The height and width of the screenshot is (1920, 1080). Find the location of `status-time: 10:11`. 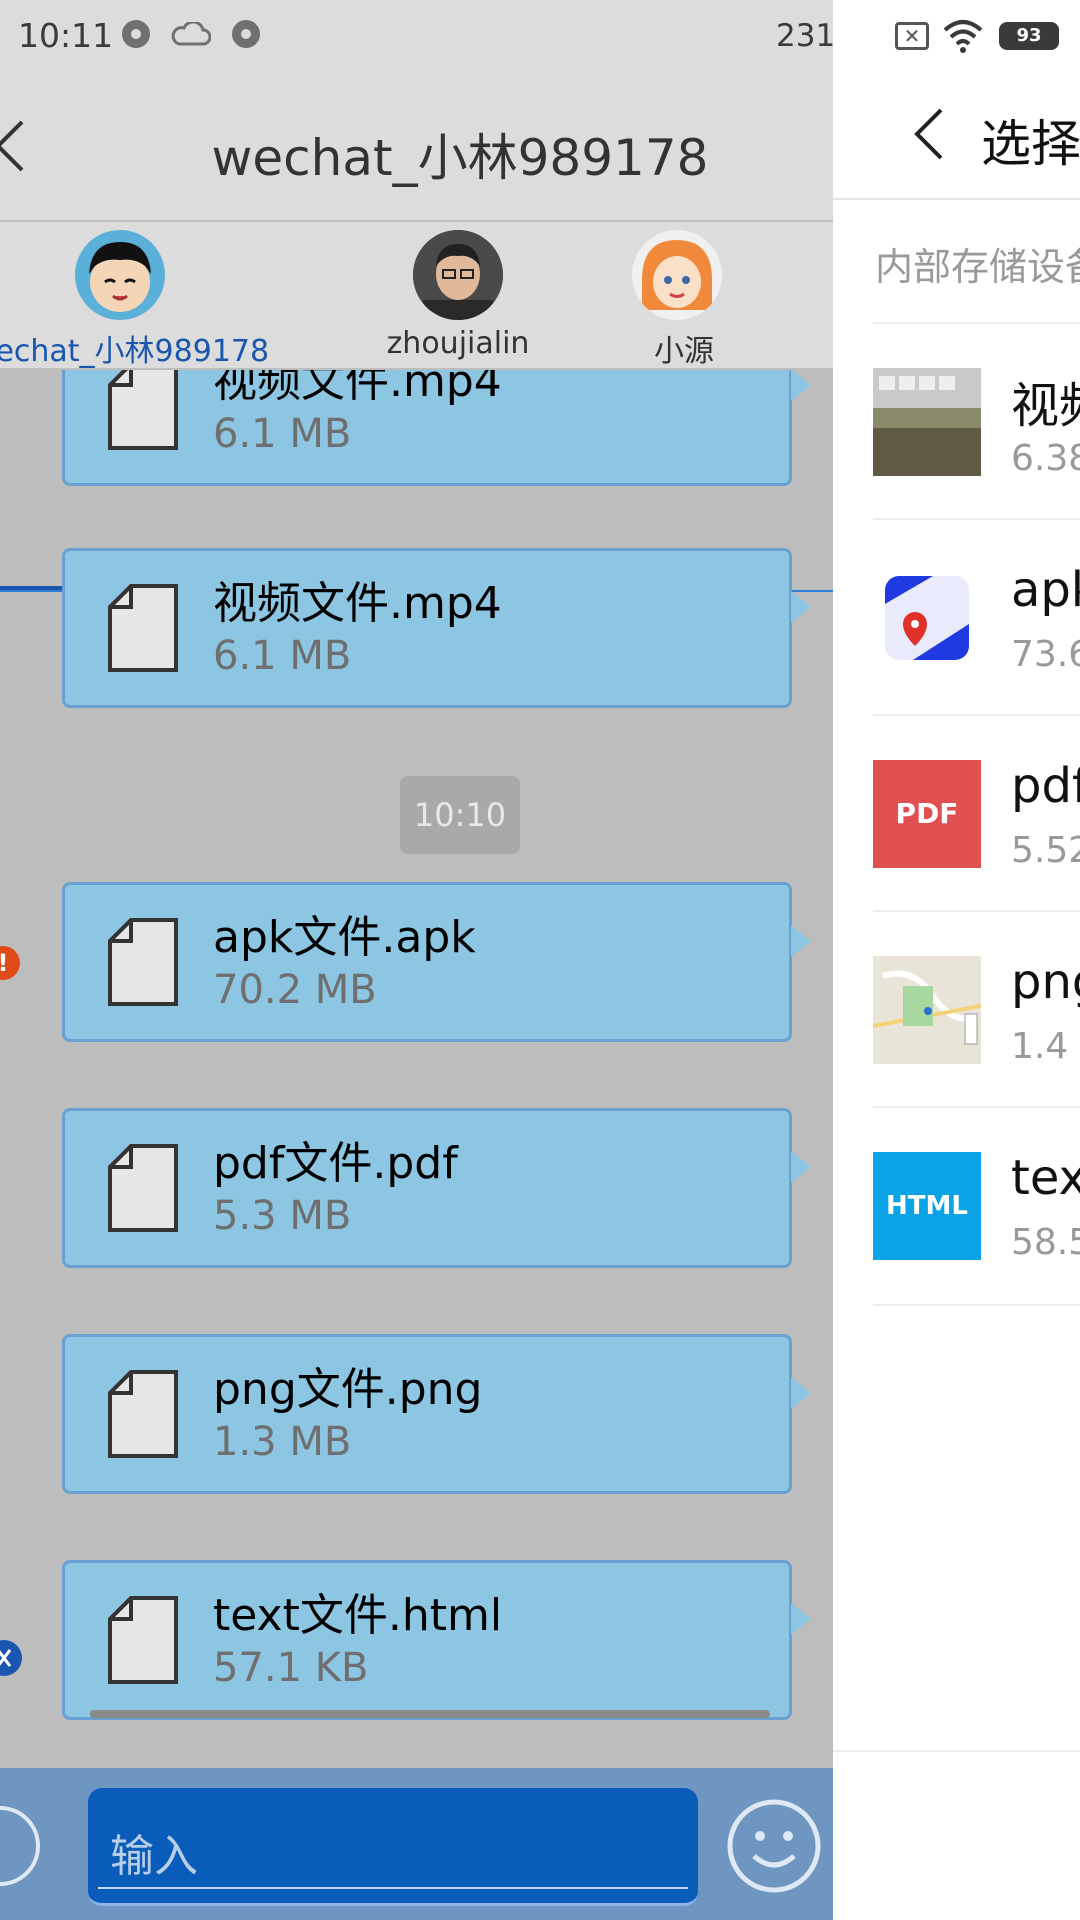

status-time: 10:11 is located at coordinates (66, 35).